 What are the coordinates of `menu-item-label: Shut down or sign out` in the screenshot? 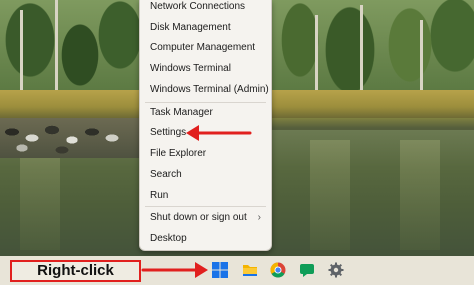 It's located at (198, 217).